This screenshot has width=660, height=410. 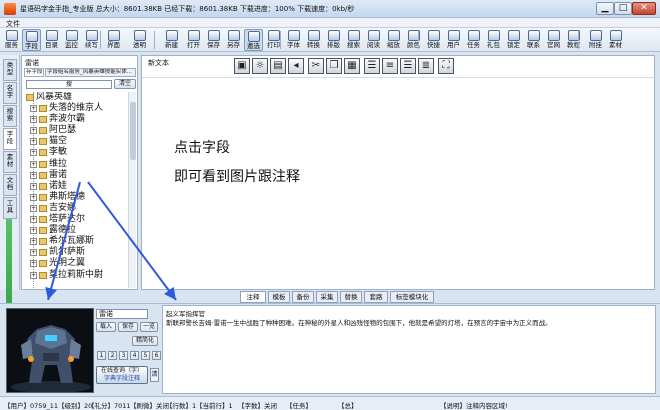 I want to click on simplify-button: 精简化, so click(x=145, y=341).